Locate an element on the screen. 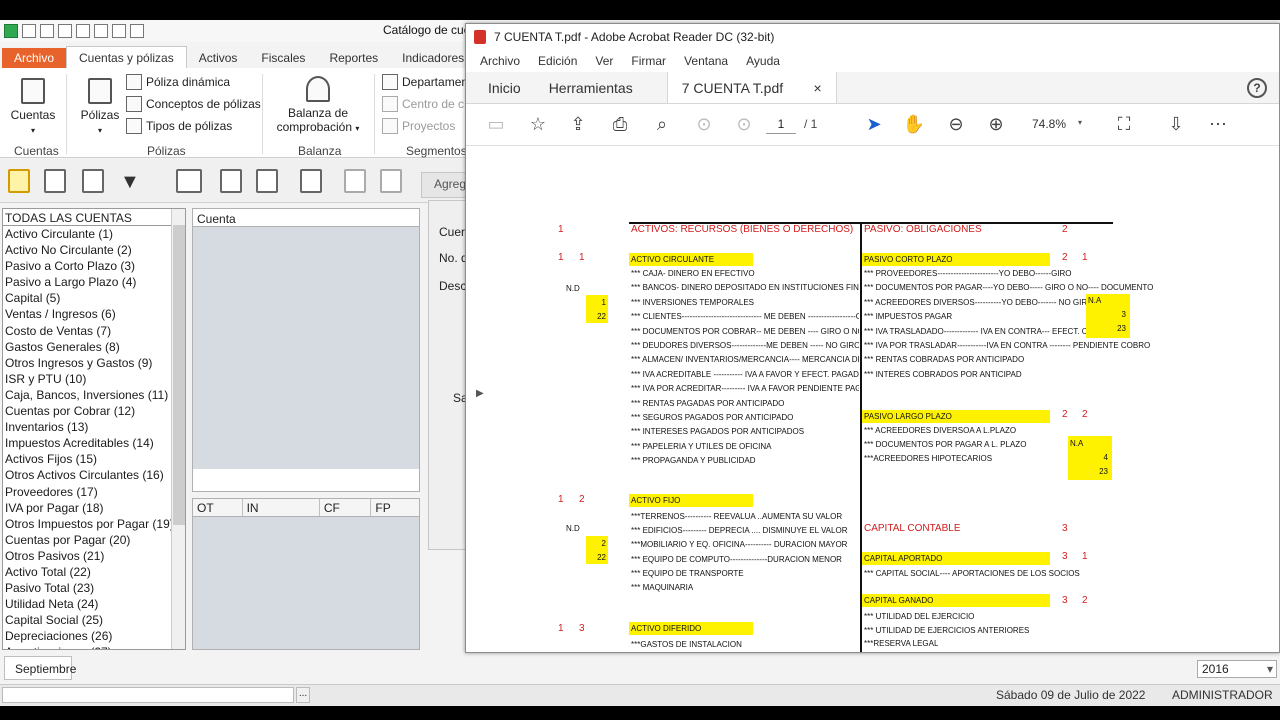  pl-num-2: 2 is located at coordinates (1085, 414).